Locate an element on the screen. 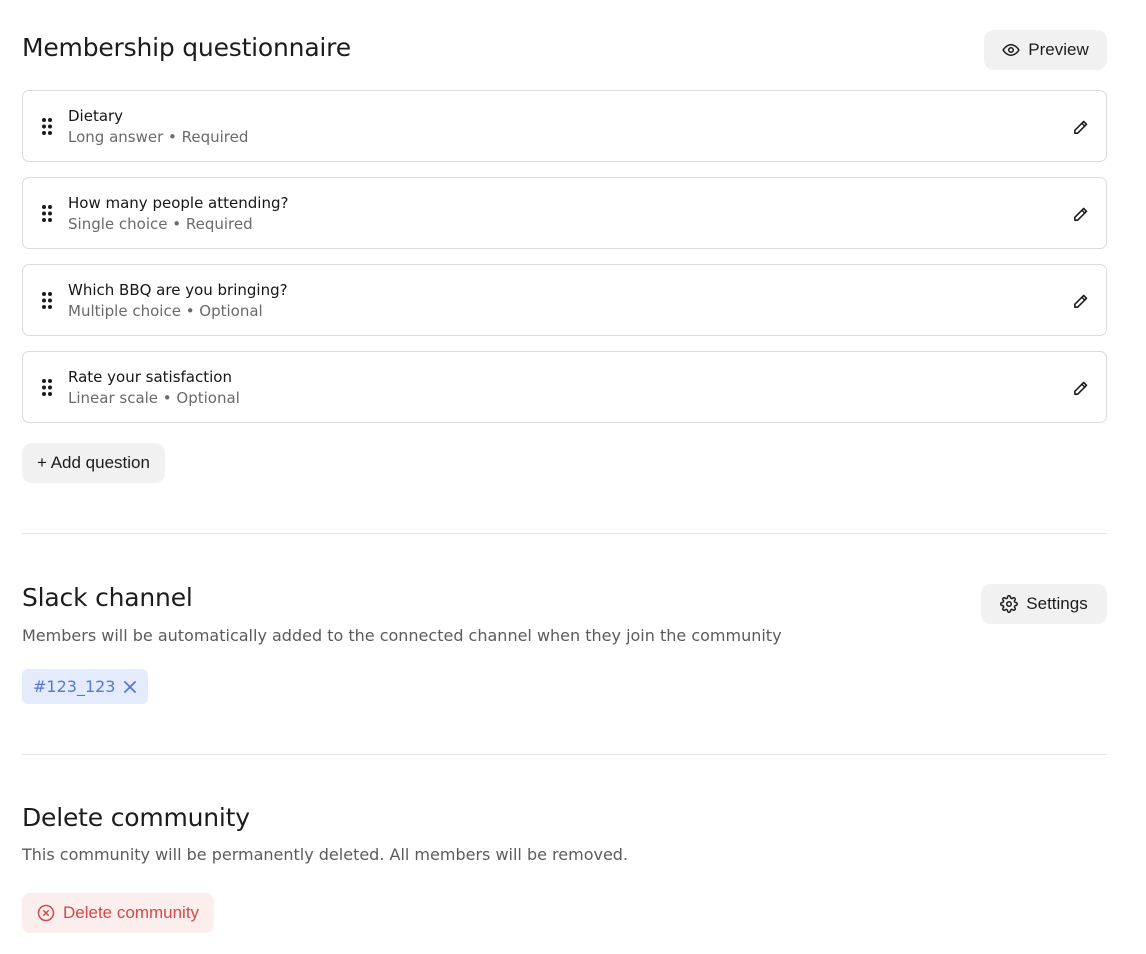  question-title: Rate your satisfaction is located at coordinates (150, 377).